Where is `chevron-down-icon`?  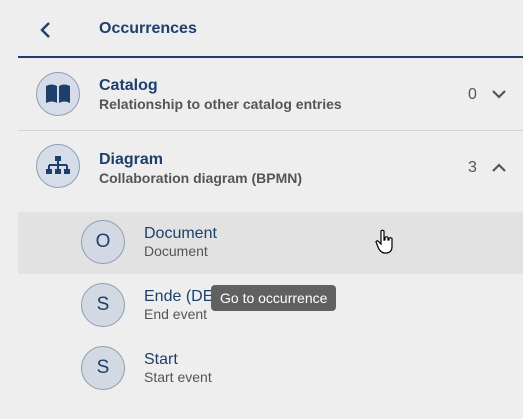
chevron-down-icon is located at coordinates (499, 95).